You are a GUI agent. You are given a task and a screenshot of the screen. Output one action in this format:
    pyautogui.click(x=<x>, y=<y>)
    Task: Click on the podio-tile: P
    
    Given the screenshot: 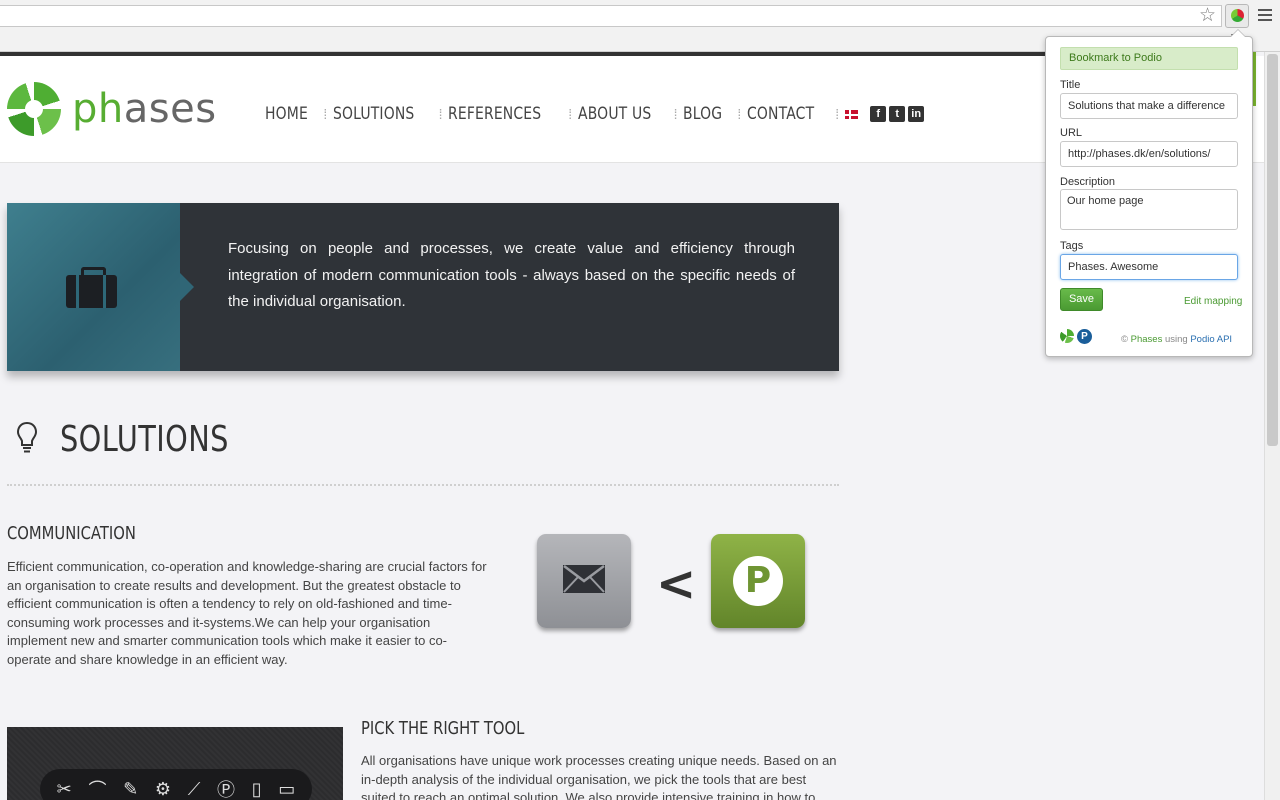 What is the action you would take?
    pyautogui.click(x=758, y=581)
    